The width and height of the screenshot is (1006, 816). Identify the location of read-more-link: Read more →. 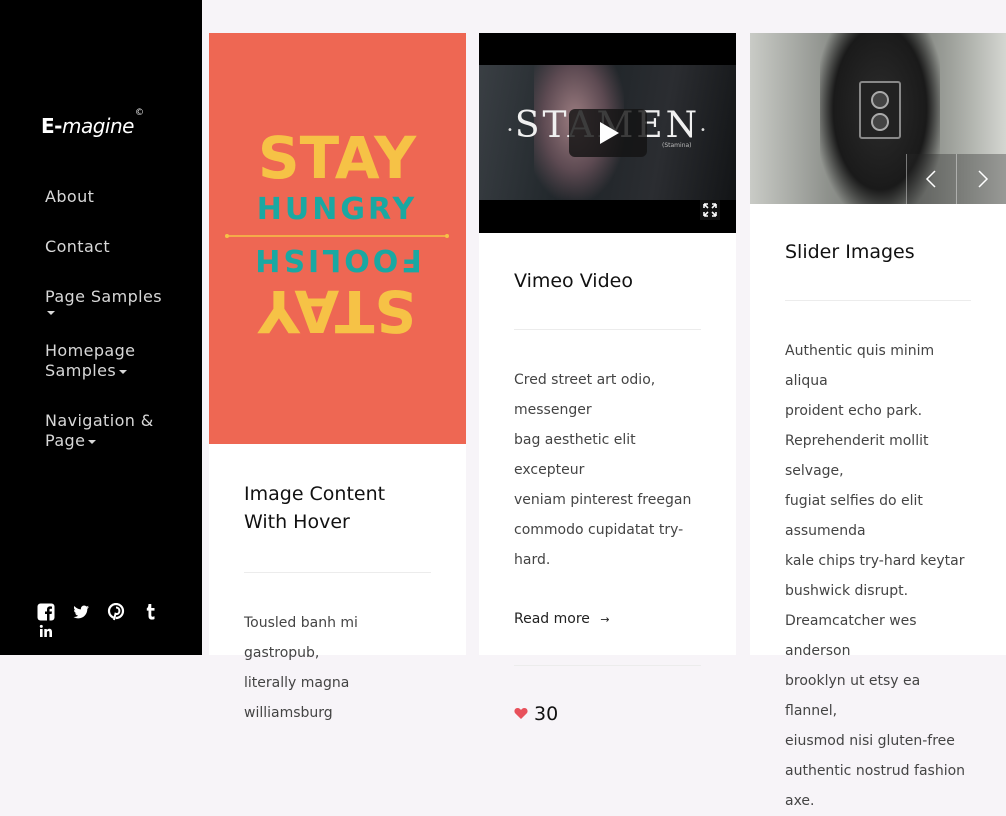
(607, 619).